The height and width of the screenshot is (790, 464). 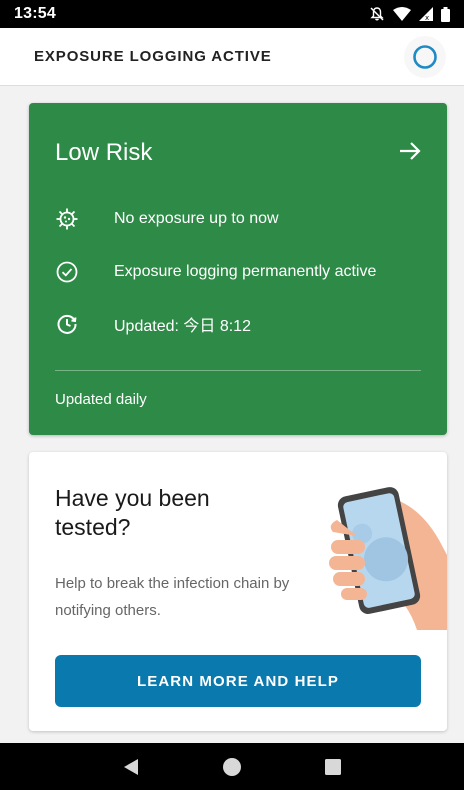 I want to click on risk-row-text: Updated: 今日 8:12, so click(x=182, y=326).